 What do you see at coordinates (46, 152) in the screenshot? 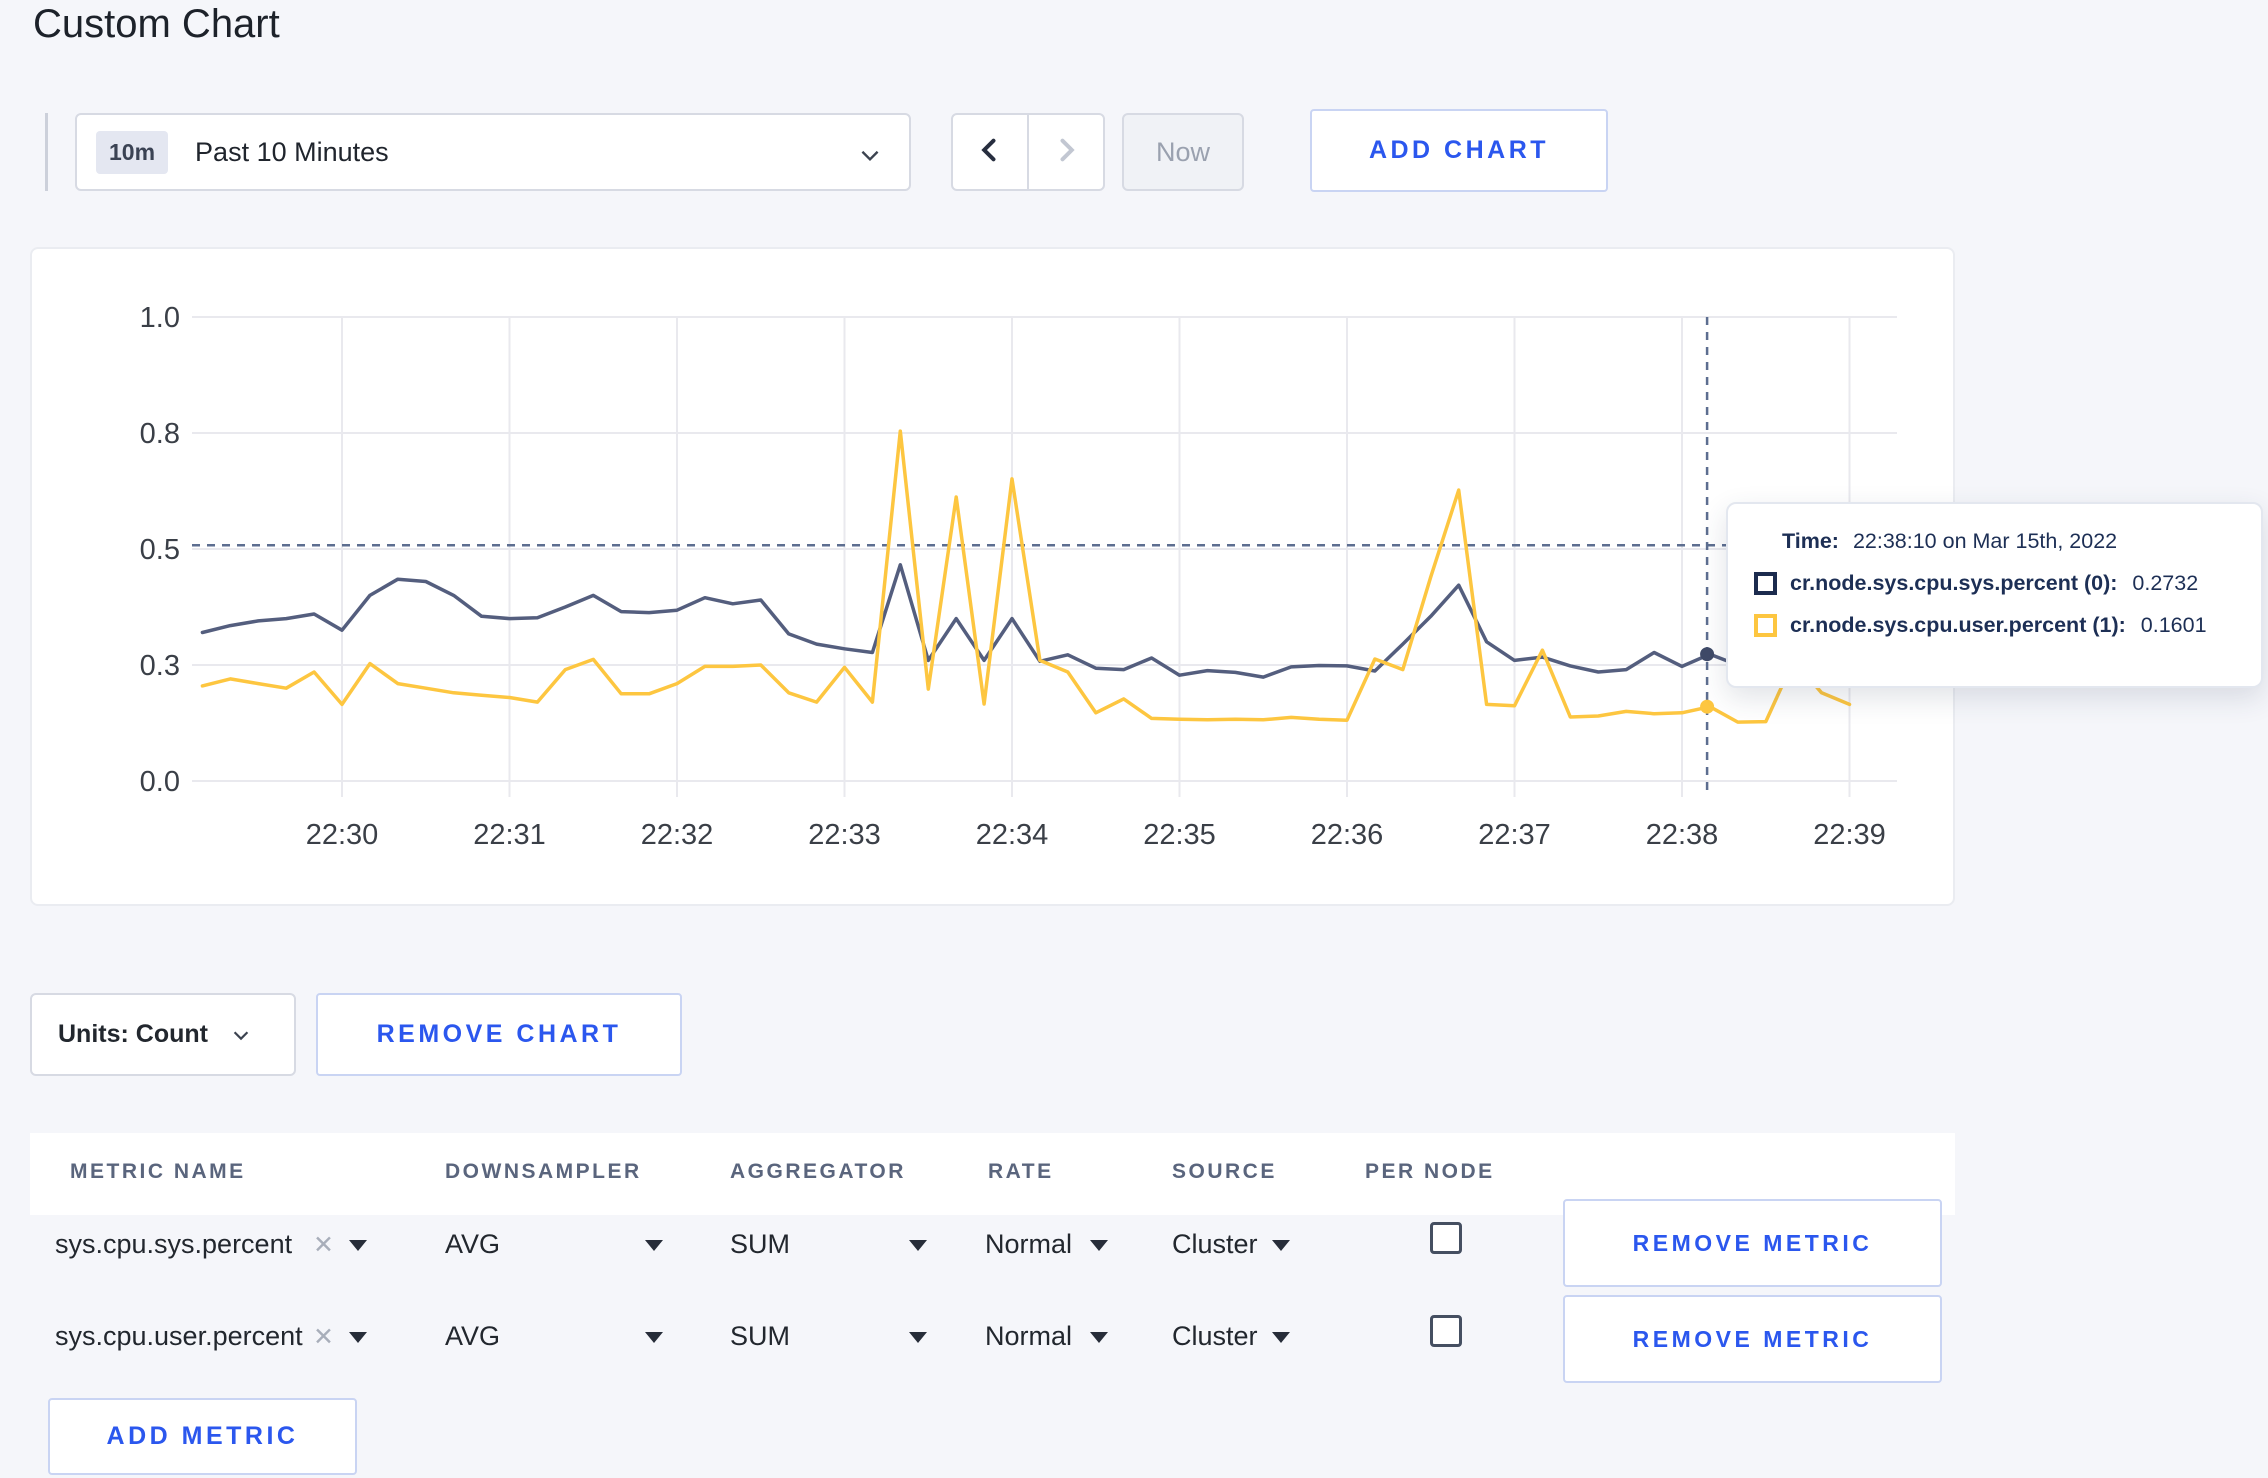
I see `toolbar-divider` at bounding box center [46, 152].